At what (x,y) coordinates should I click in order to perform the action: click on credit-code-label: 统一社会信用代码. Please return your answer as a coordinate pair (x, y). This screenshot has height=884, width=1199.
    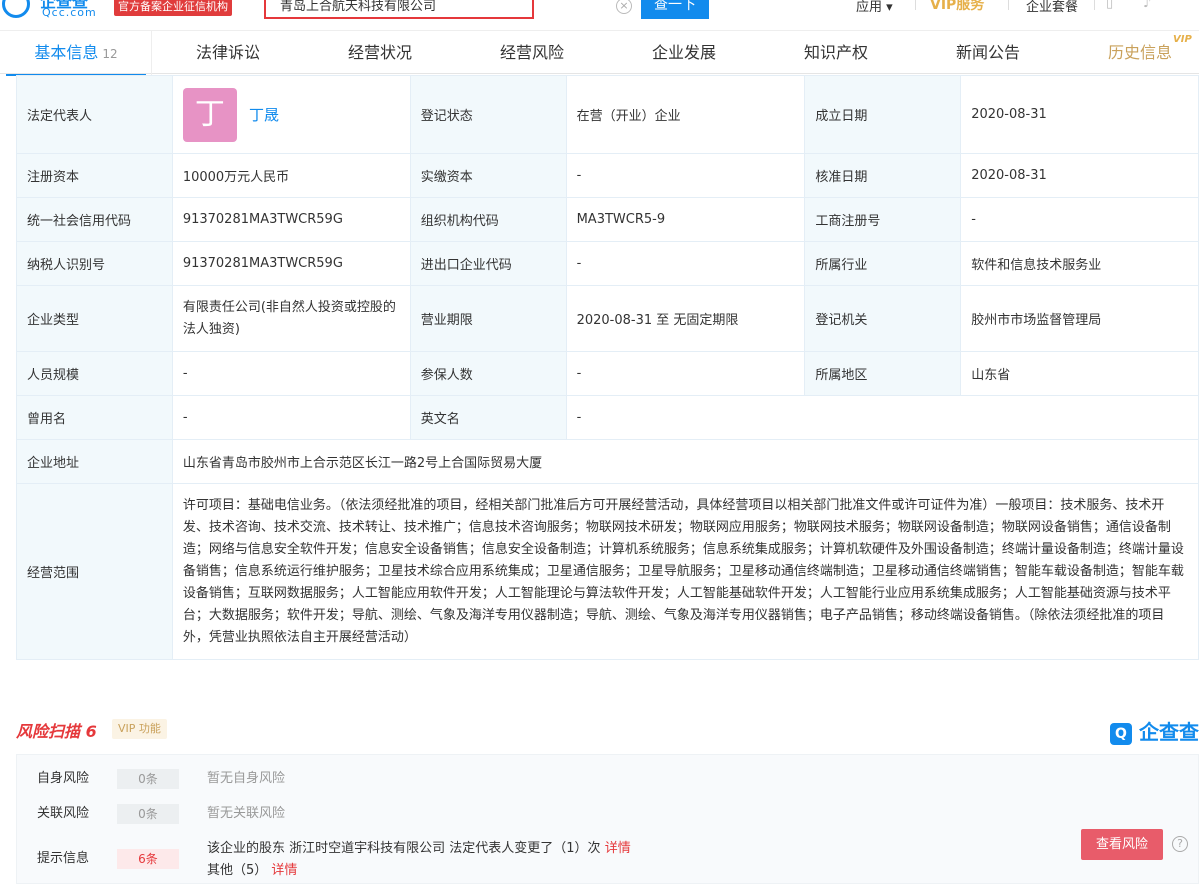
    Looking at the image, I should click on (94, 219).